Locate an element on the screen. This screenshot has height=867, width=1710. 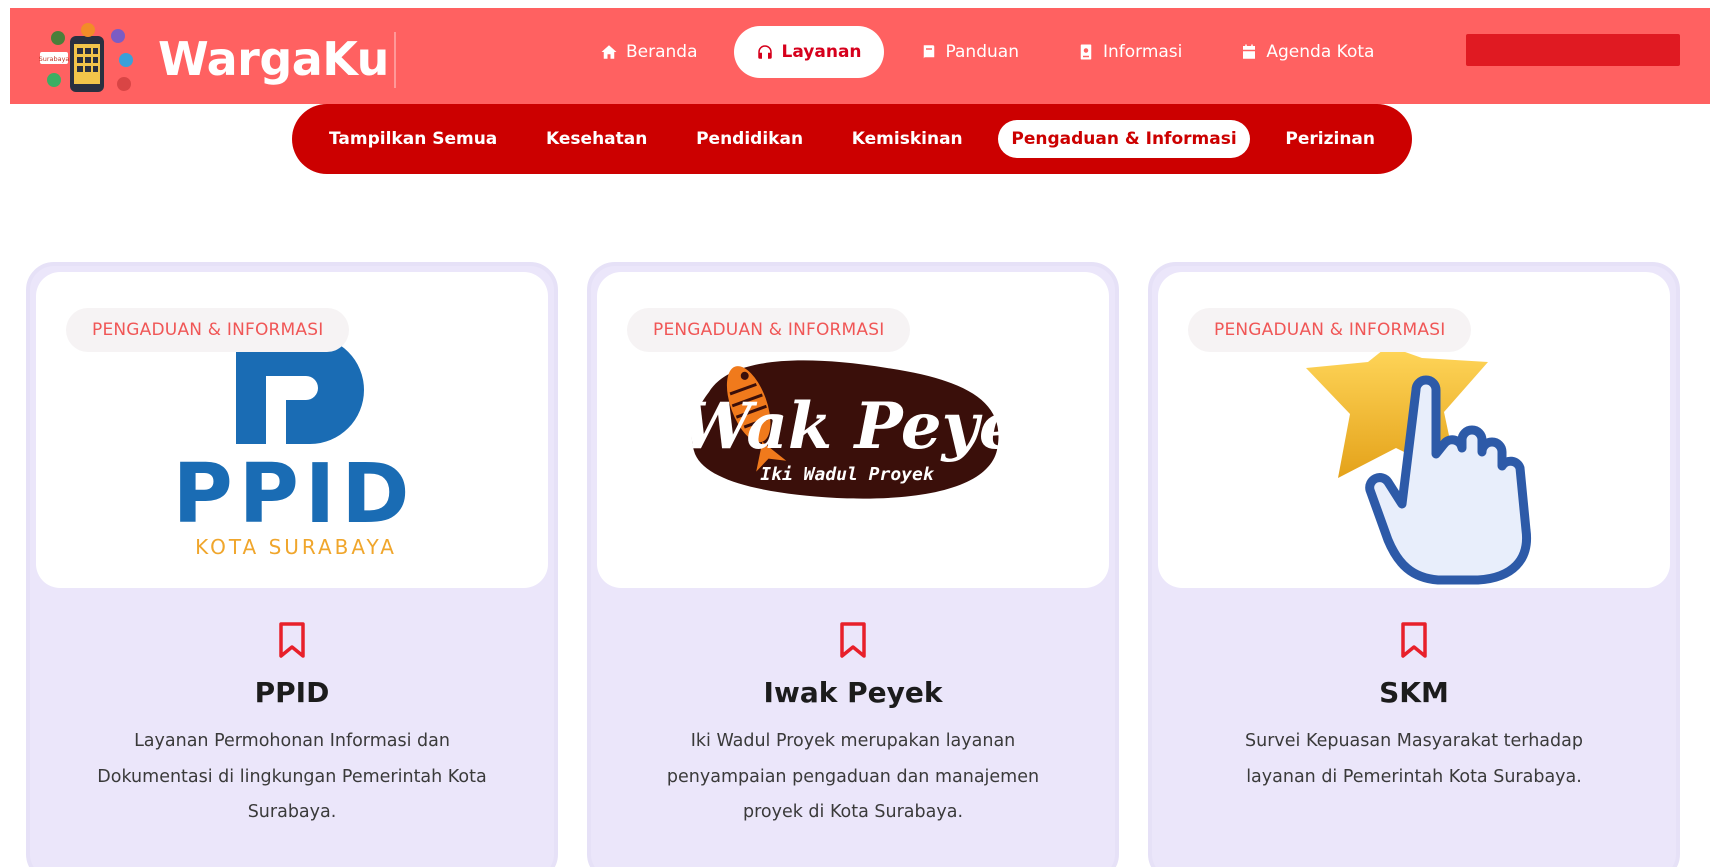
user-area-redacted is located at coordinates (1573, 50).